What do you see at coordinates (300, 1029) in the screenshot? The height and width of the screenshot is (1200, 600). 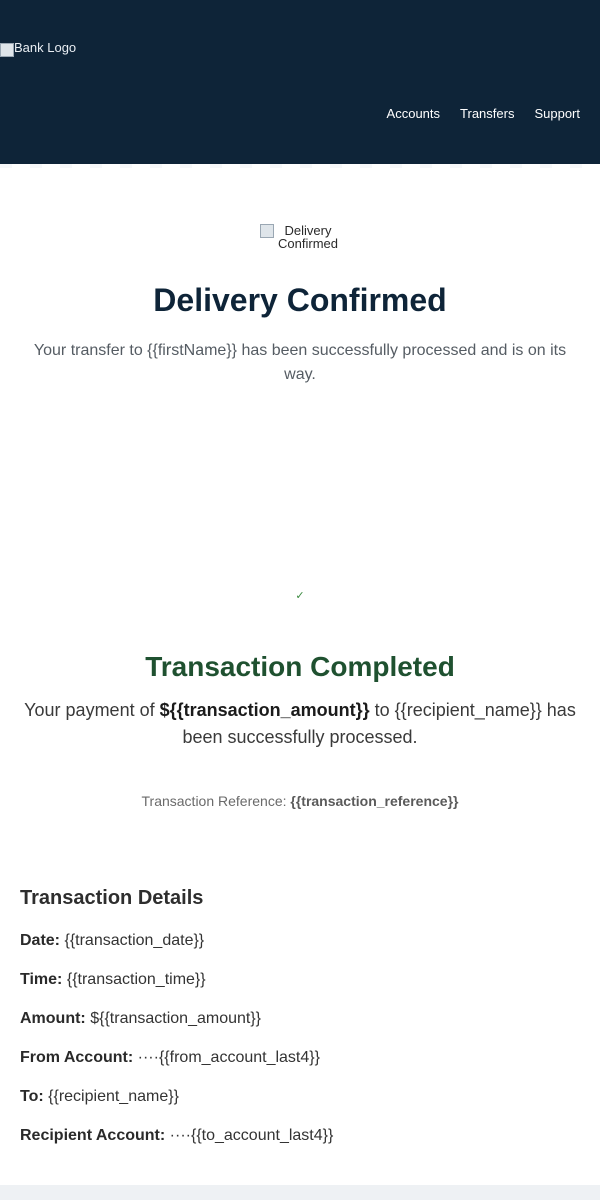 I see `detail-row-amount: Amount: ${{transaction_amount}}` at bounding box center [300, 1029].